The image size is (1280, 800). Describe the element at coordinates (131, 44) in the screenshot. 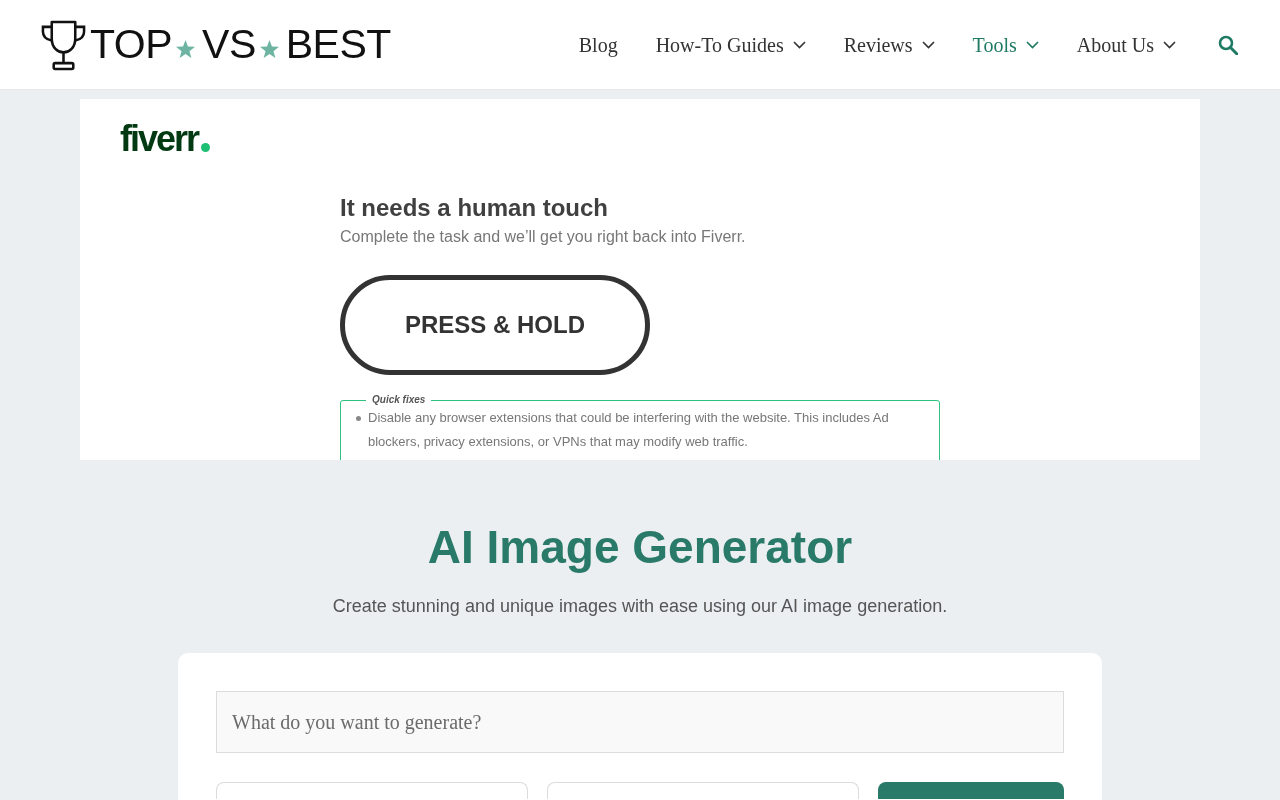

I see `logo-text: TOP` at that location.